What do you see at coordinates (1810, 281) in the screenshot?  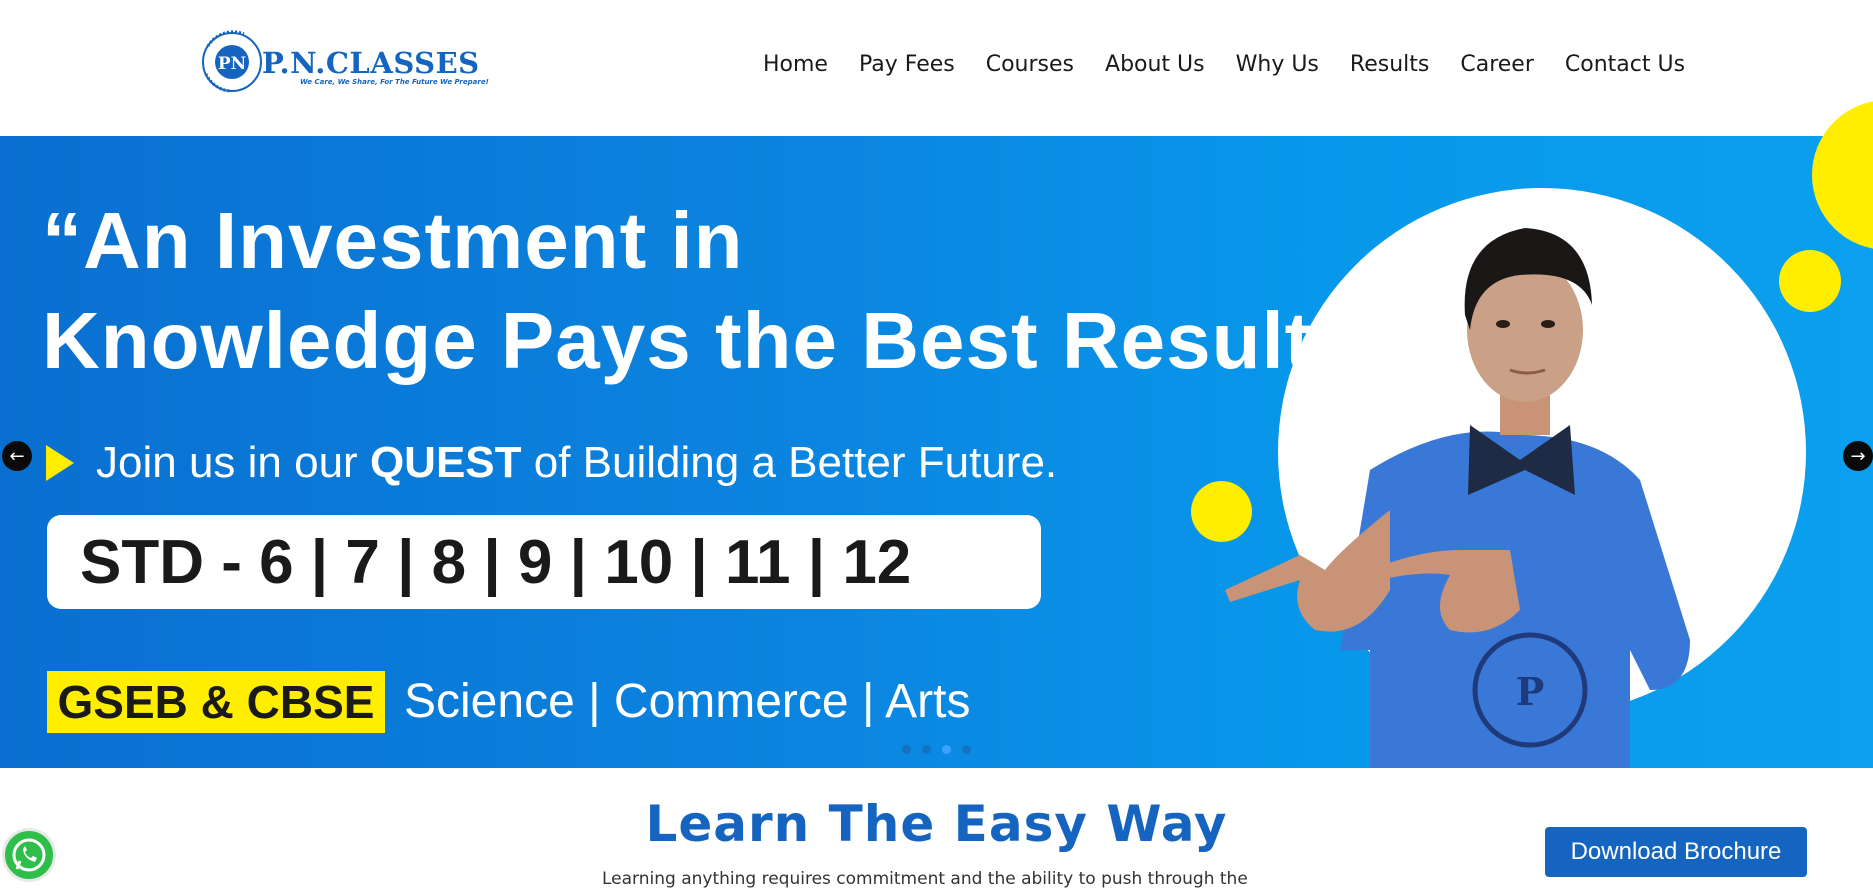 I see `yellow-dot-decoration` at bounding box center [1810, 281].